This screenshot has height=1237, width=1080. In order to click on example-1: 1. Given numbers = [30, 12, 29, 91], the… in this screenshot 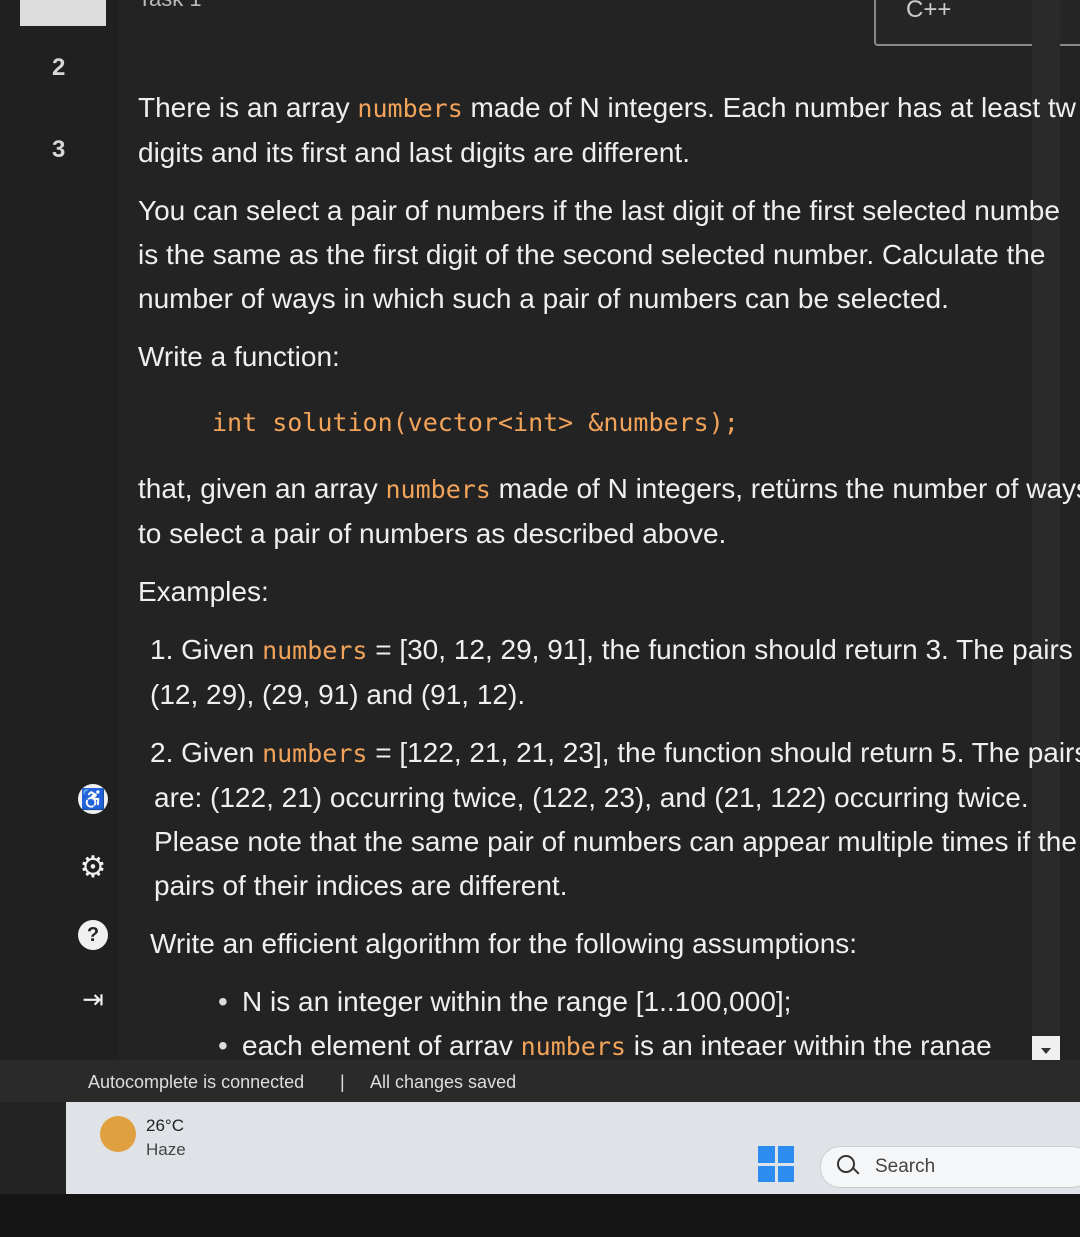, I will do `click(615, 672)`.